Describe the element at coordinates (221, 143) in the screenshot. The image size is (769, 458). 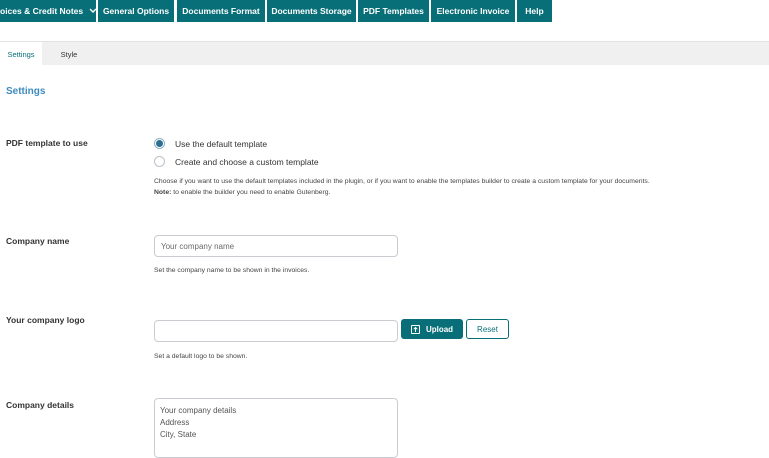
I see `radio-label: Use the default template` at that location.